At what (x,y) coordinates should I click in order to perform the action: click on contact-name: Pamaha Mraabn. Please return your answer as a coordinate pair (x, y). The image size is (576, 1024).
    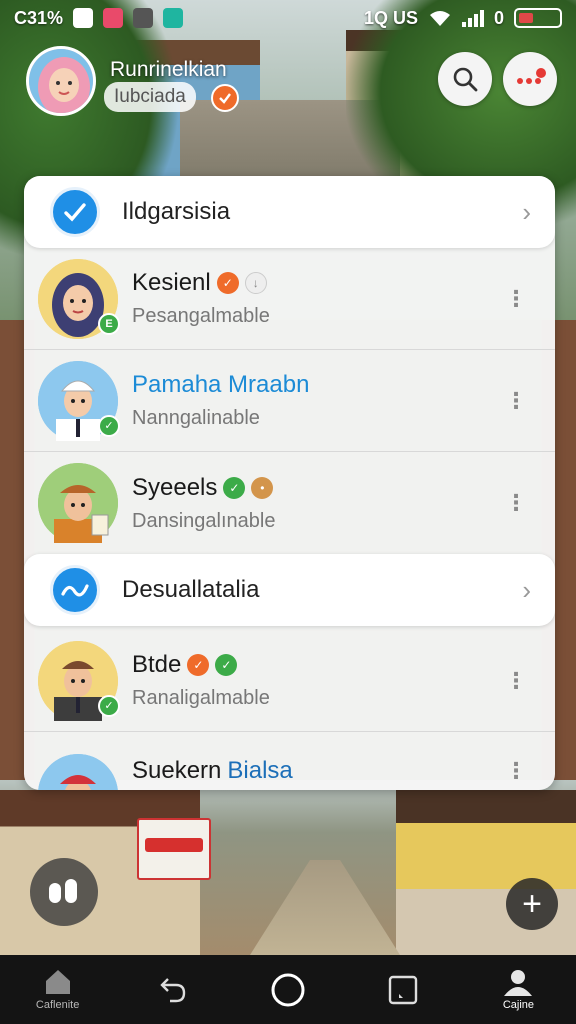
    Looking at the image, I should click on (221, 384).